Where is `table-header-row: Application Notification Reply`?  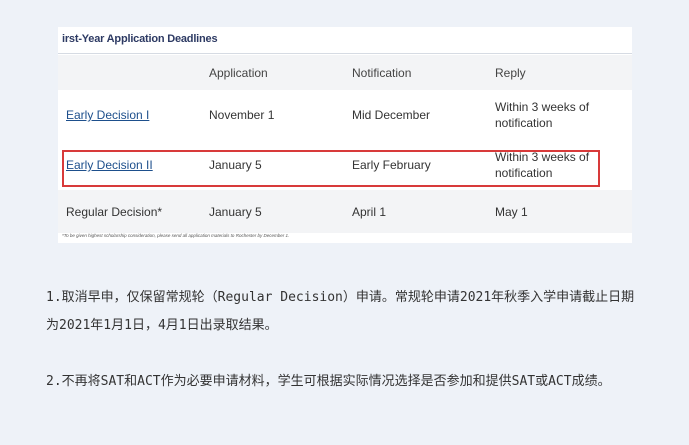 table-header-row: Application Notification Reply is located at coordinates (345, 72).